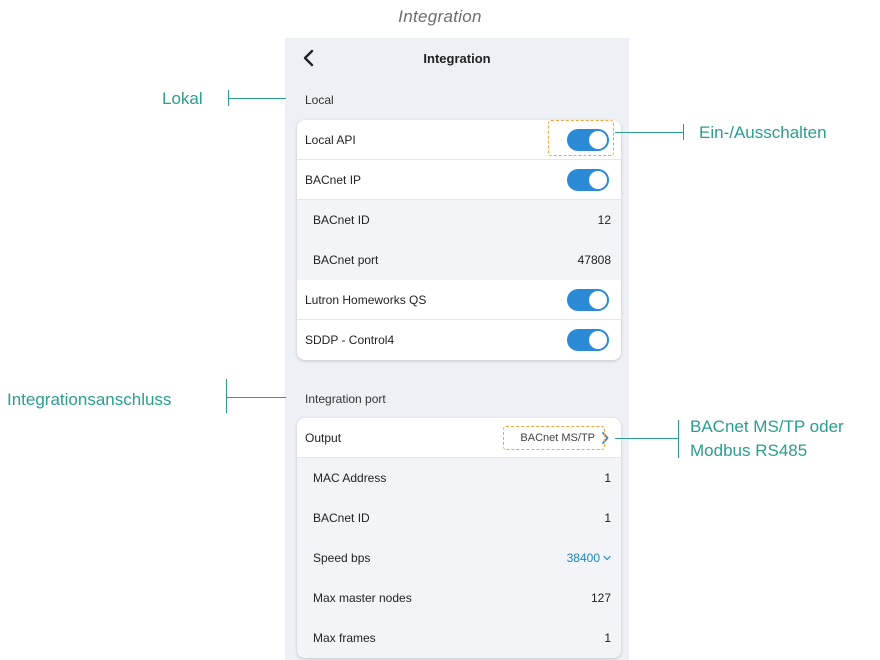  What do you see at coordinates (459, 518) in the screenshot?
I see `row-bacnet-id-port: BACnet ID 1` at bounding box center [459, 518].